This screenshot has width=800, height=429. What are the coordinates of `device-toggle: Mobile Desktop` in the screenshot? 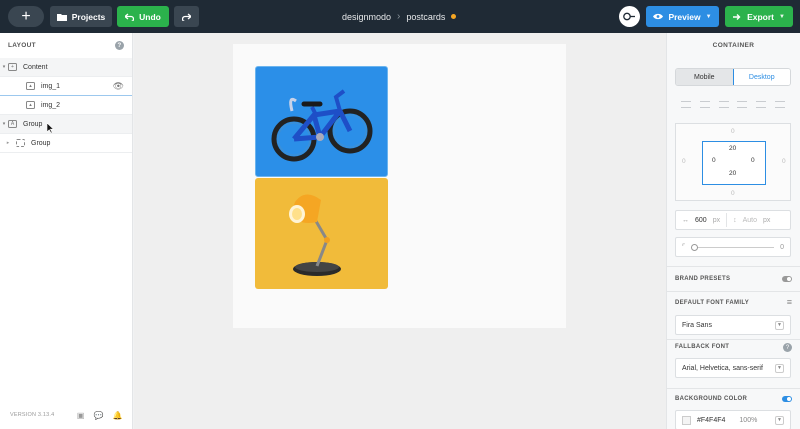 It's located at (733, 77).